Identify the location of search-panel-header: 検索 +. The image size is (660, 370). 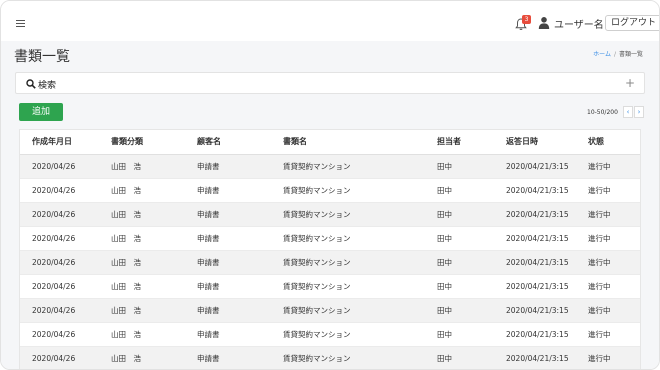
(330, 83).